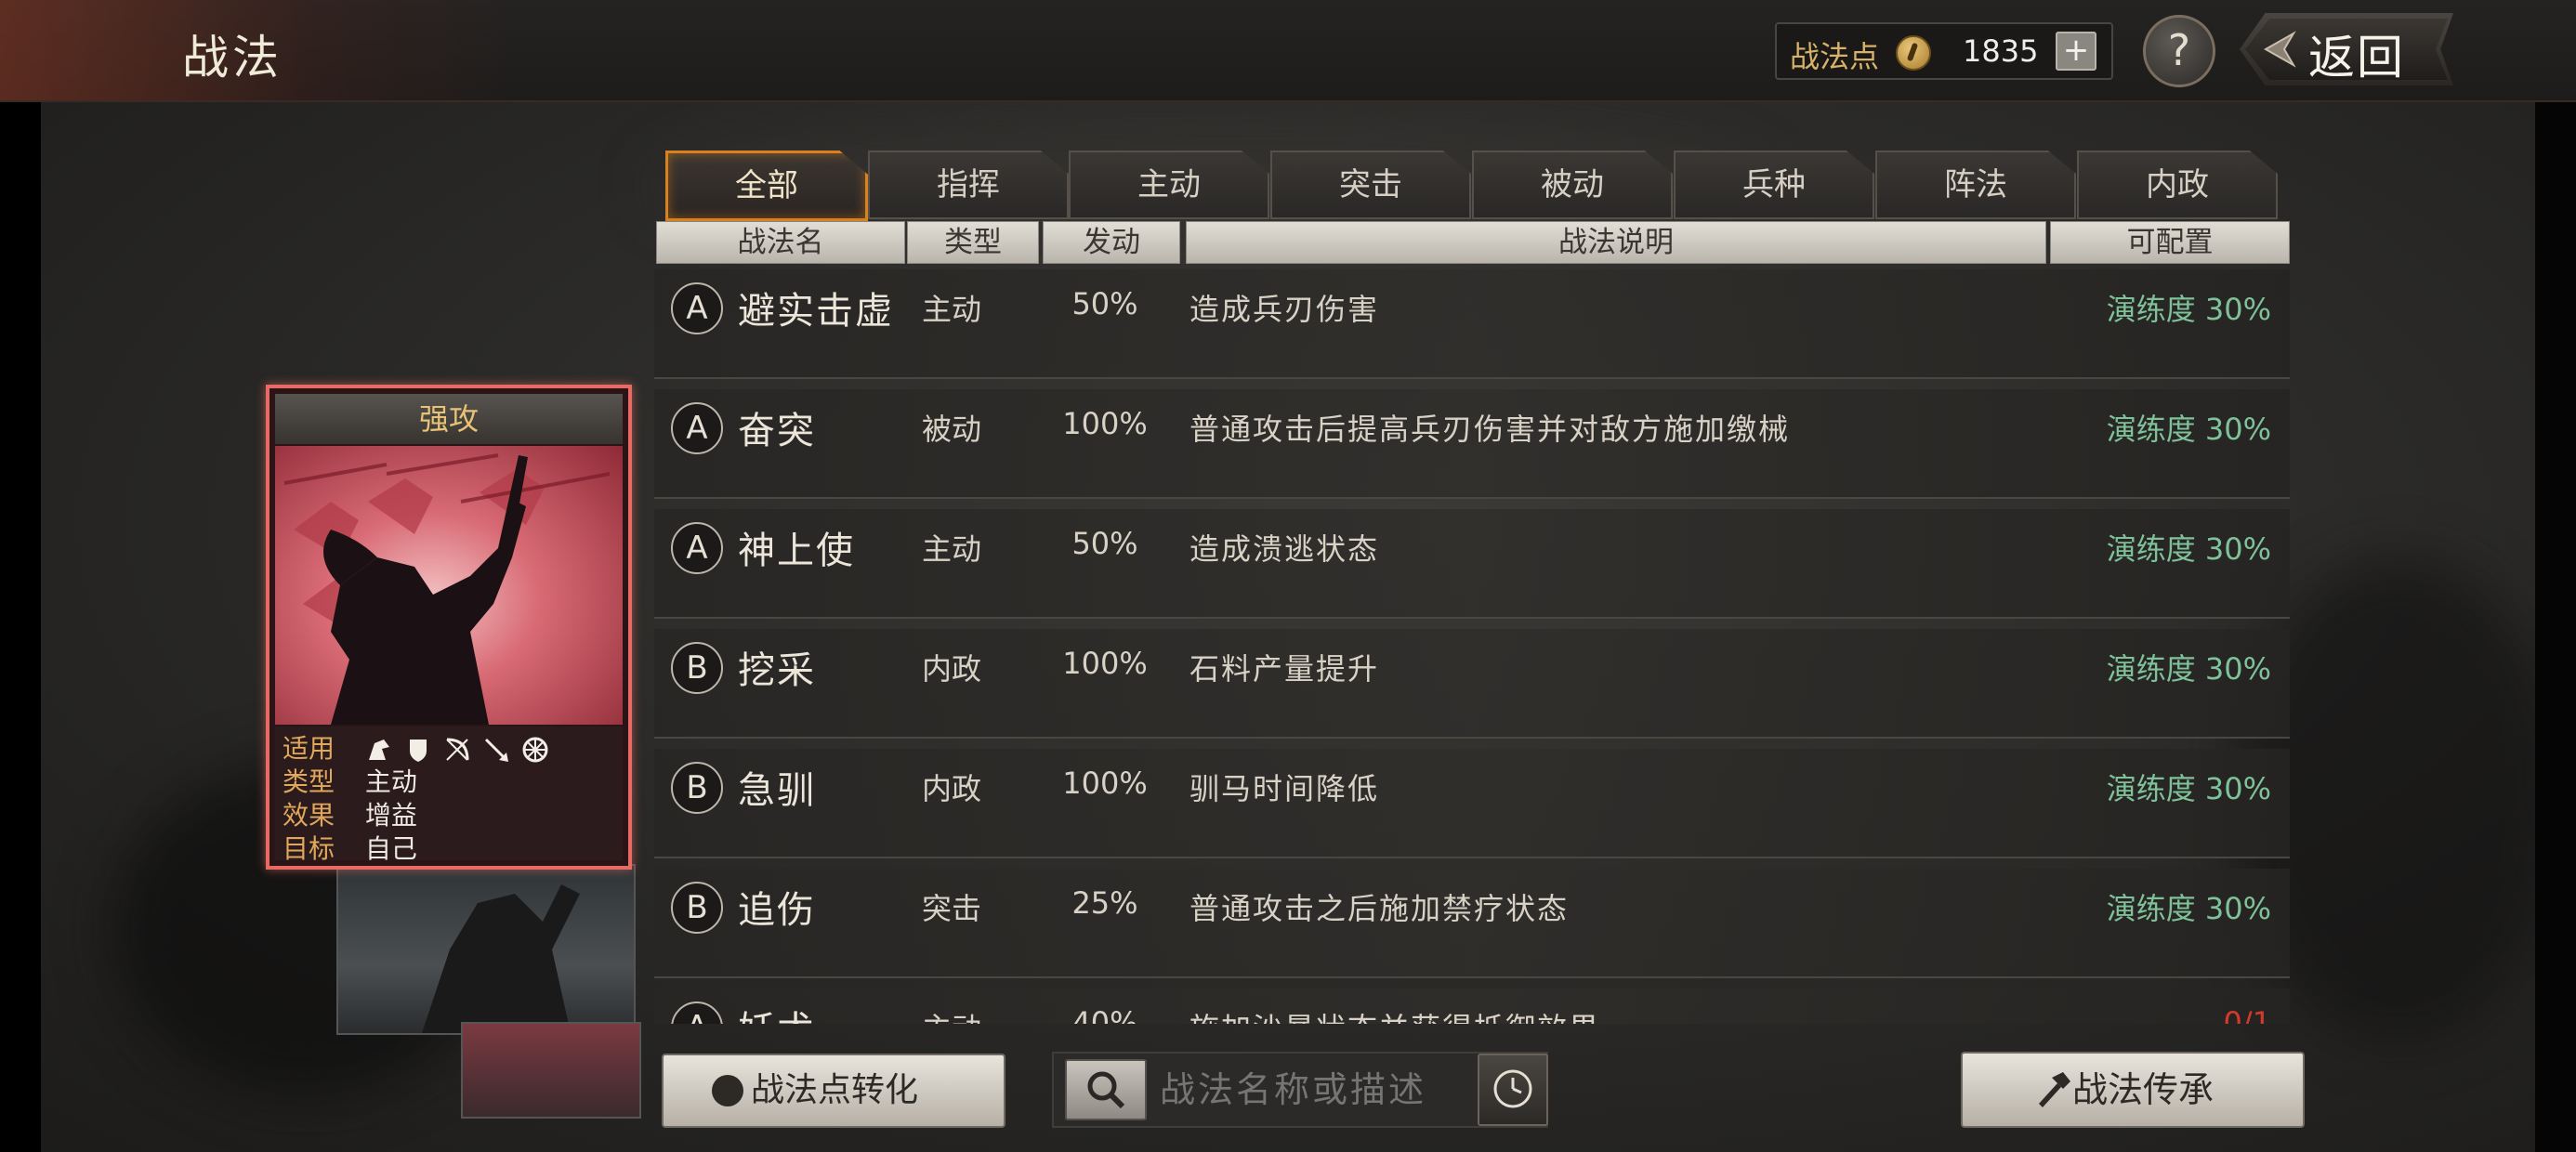 This screenshot has height=1152, width=2576. I want to click on skill-points-value: 1835, so click(2001, 51).